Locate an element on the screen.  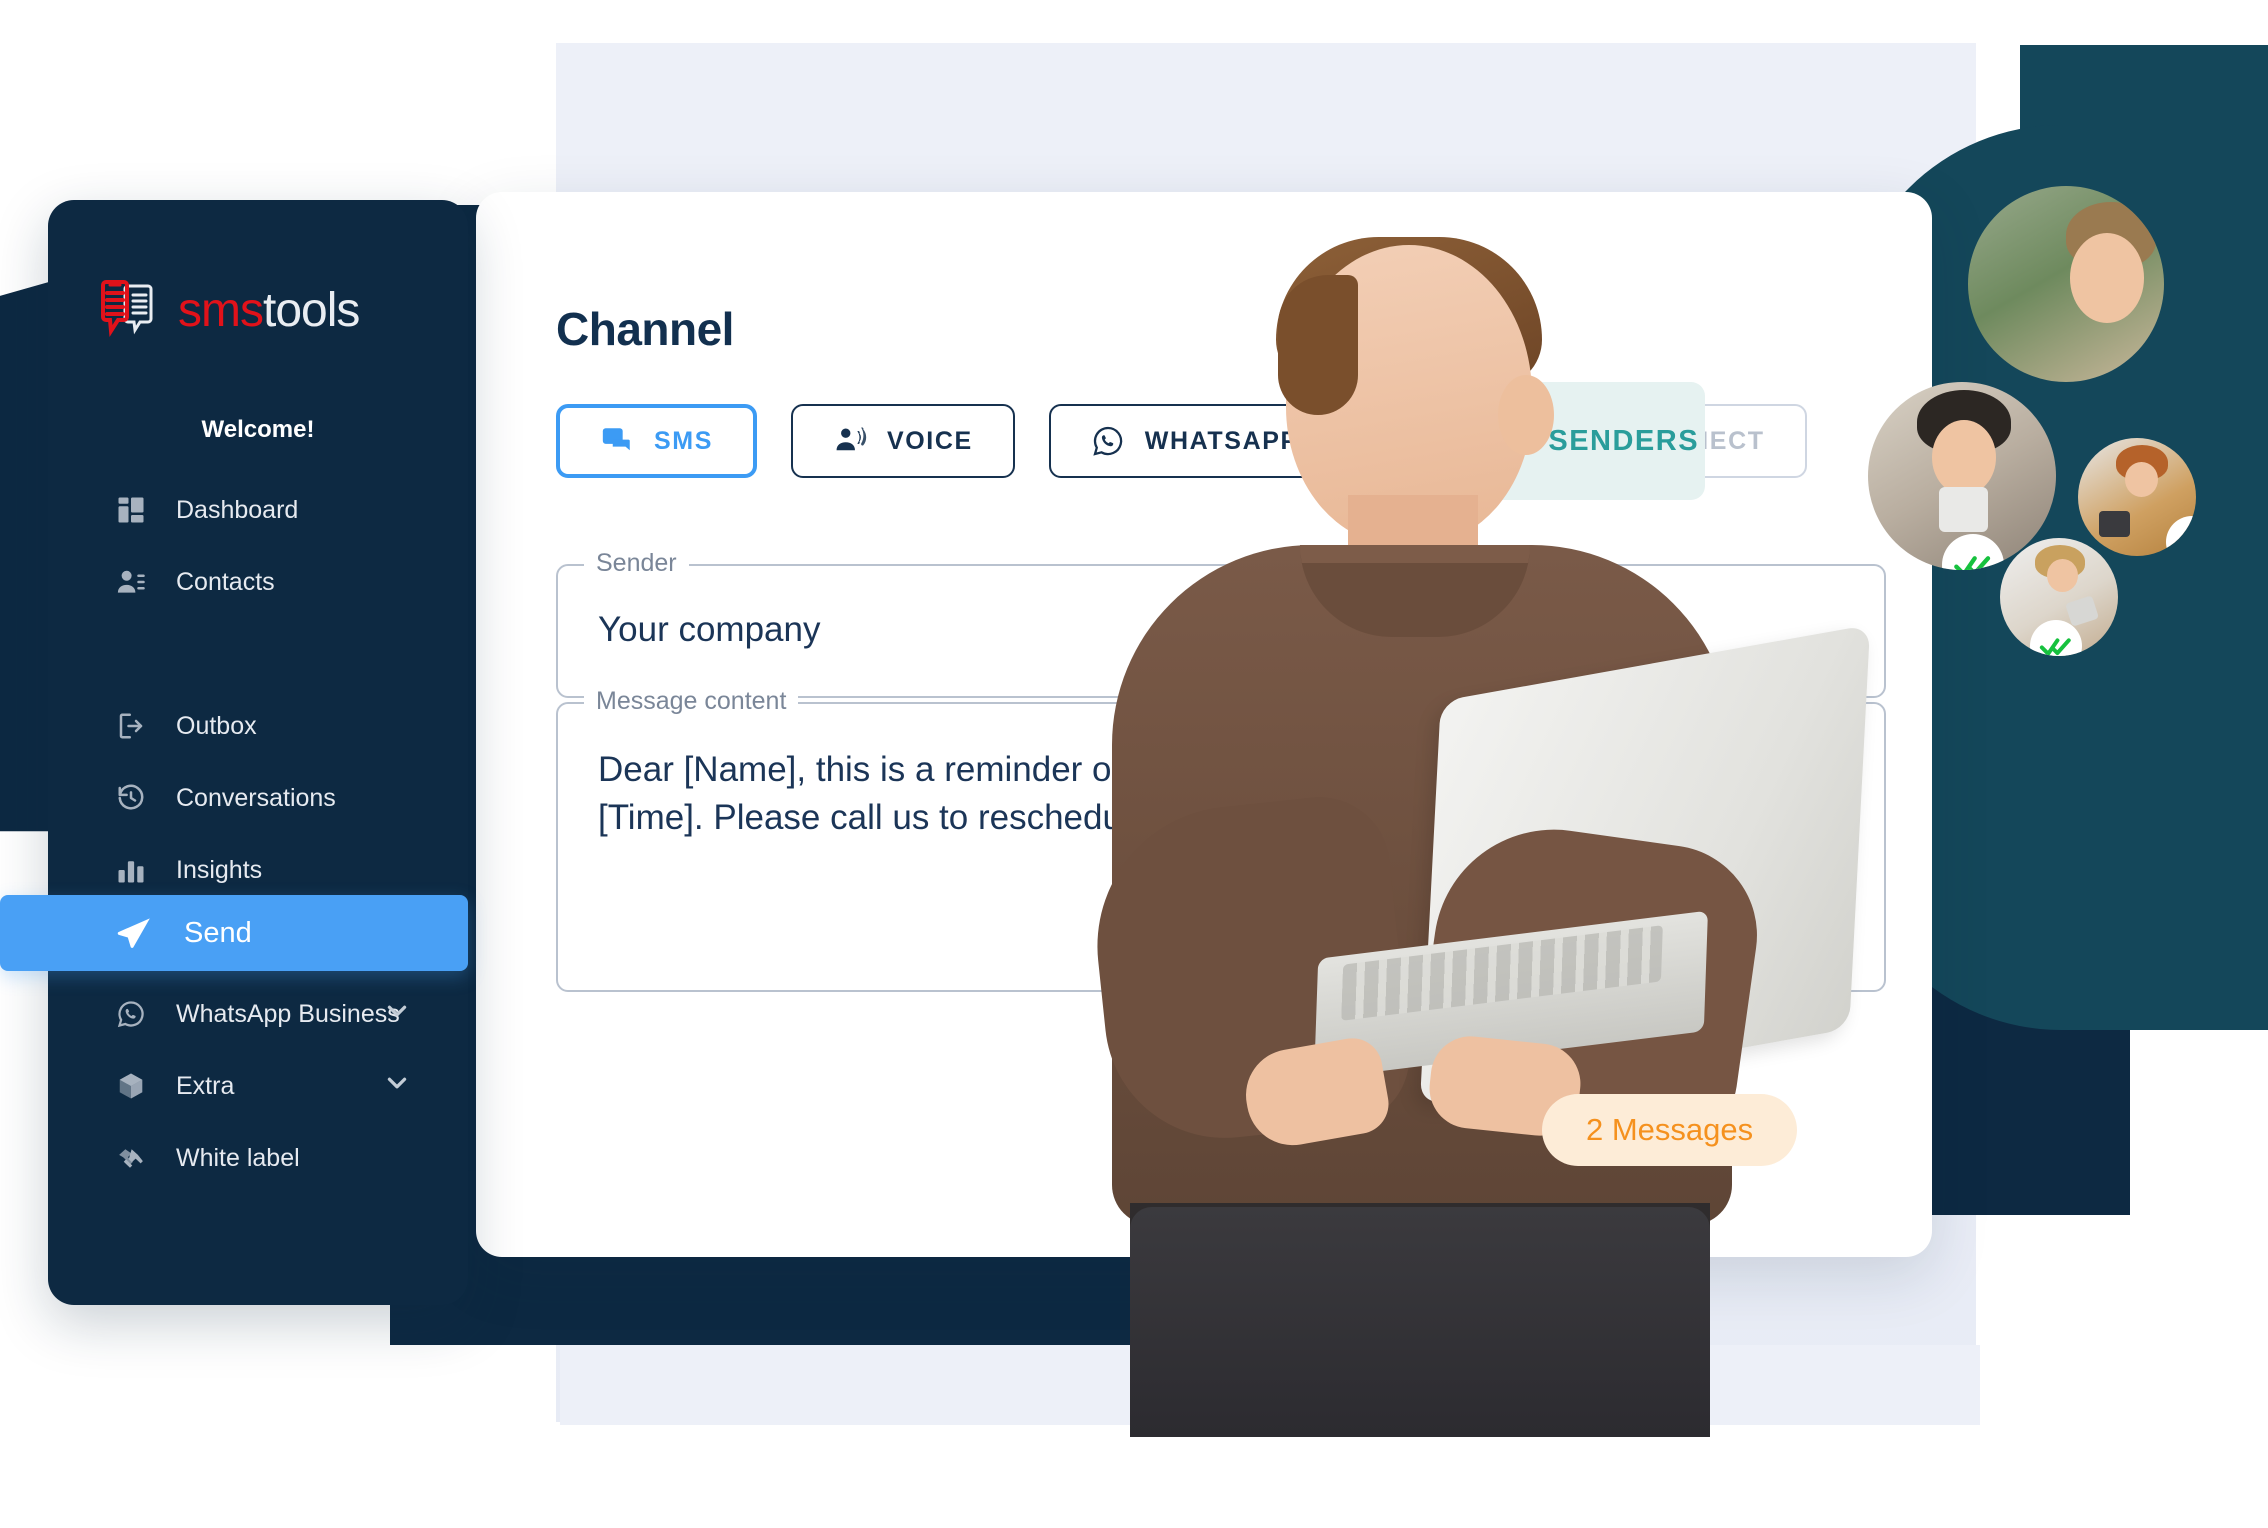
send-paper-plane-icon is located at coordinates (134, 933).